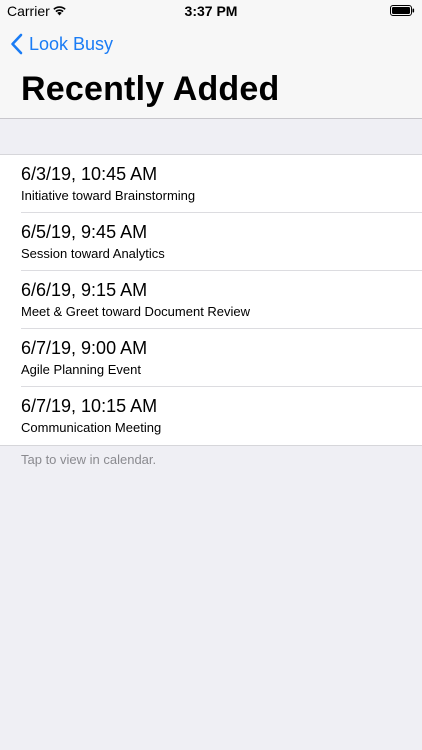 The height and width of the screenshot is (750, 422). Describe the element at coordinates (91, 427) in the screenshot. I see `event-name: Communication Meeting` at that location.